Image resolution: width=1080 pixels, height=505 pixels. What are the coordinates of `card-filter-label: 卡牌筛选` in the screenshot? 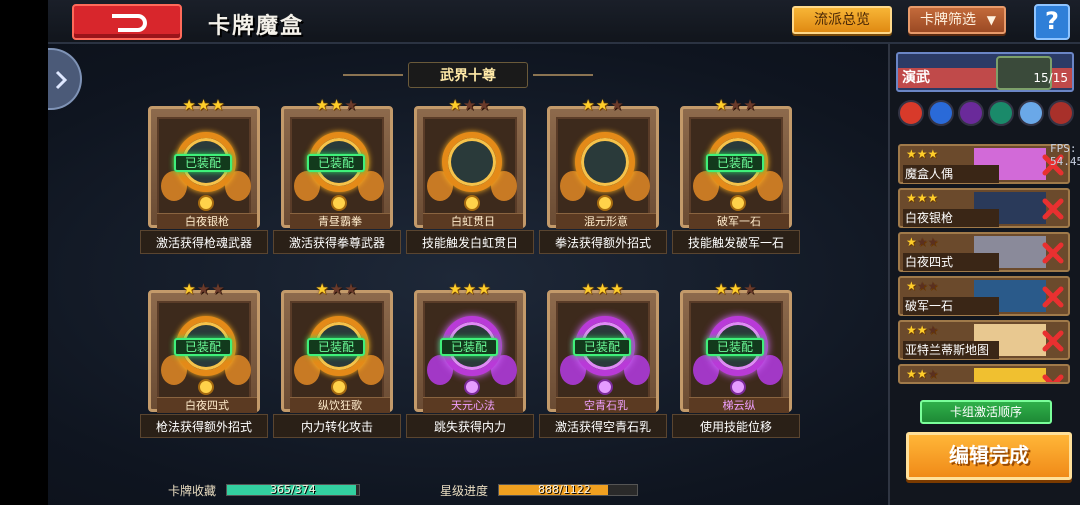 It's located at (948, 20).